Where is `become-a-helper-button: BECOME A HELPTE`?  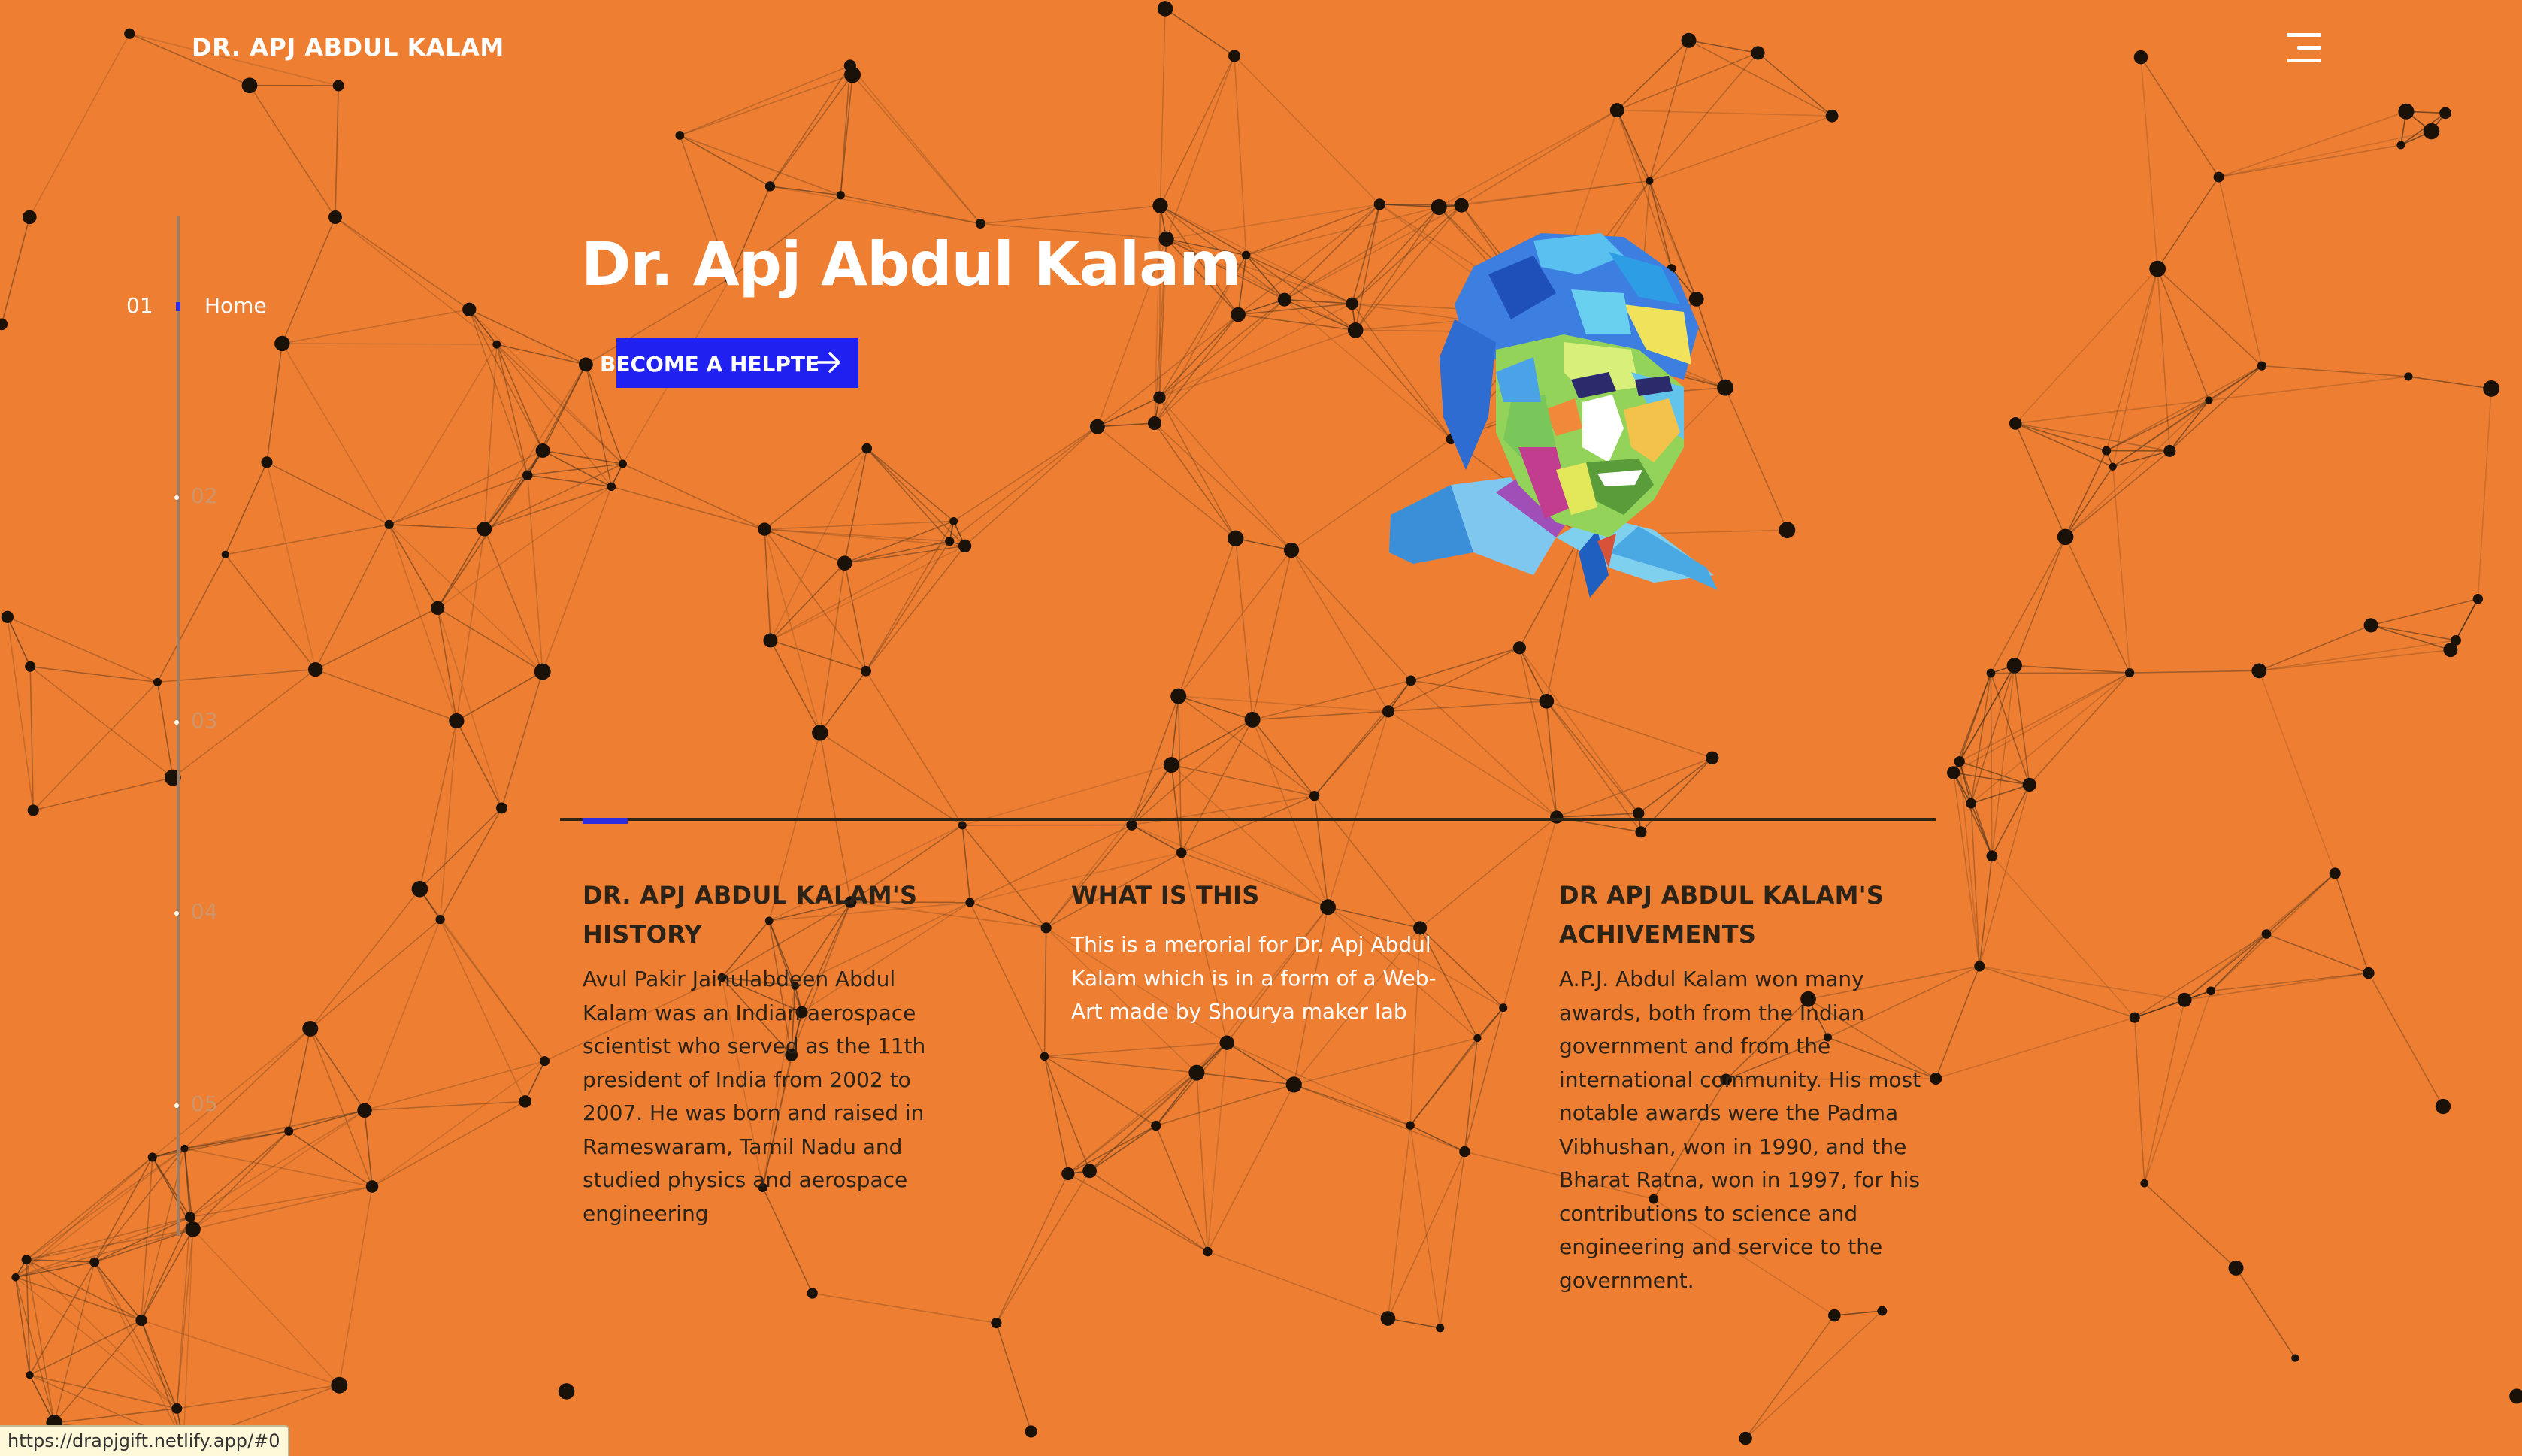 become-a-helper-button: BECOME A HELPTE is located at coordinates (737, 363).